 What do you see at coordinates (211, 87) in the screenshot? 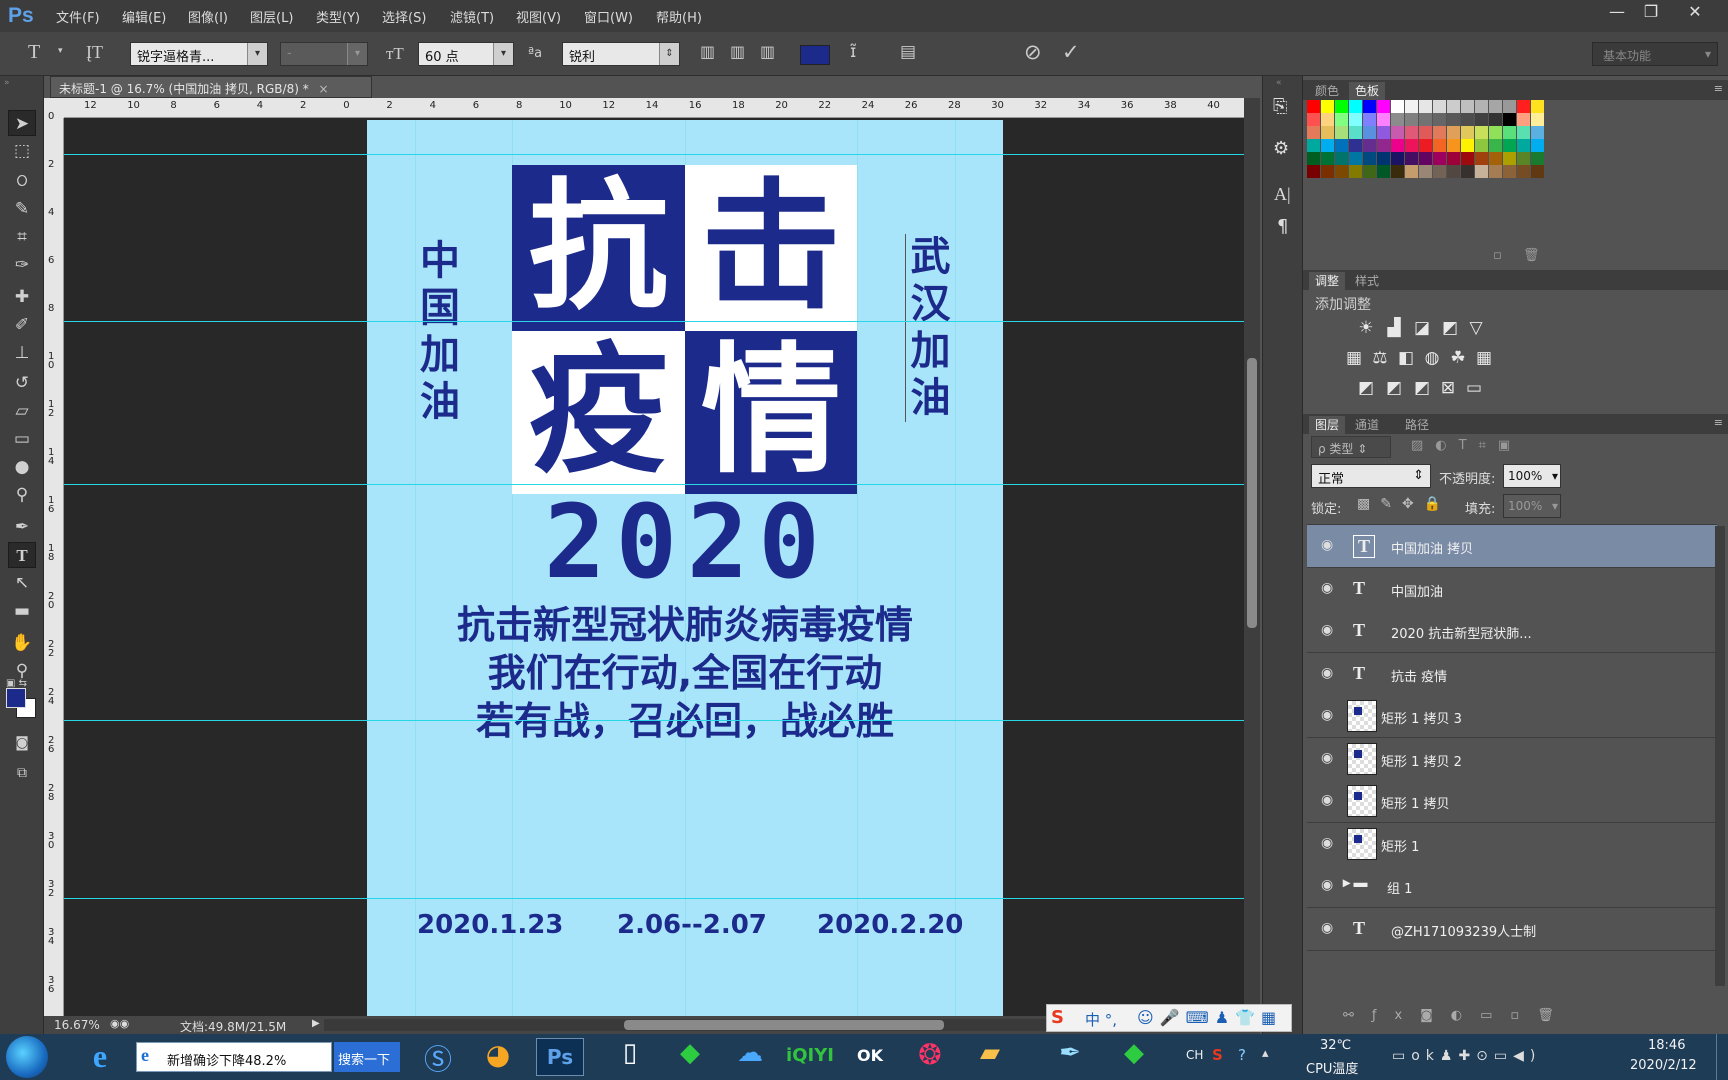
I see `document-tab: 未标题-1 @ 16.7% (中国加油 拷贝, RGB/8) * ×` at bounding box center [211, 87].